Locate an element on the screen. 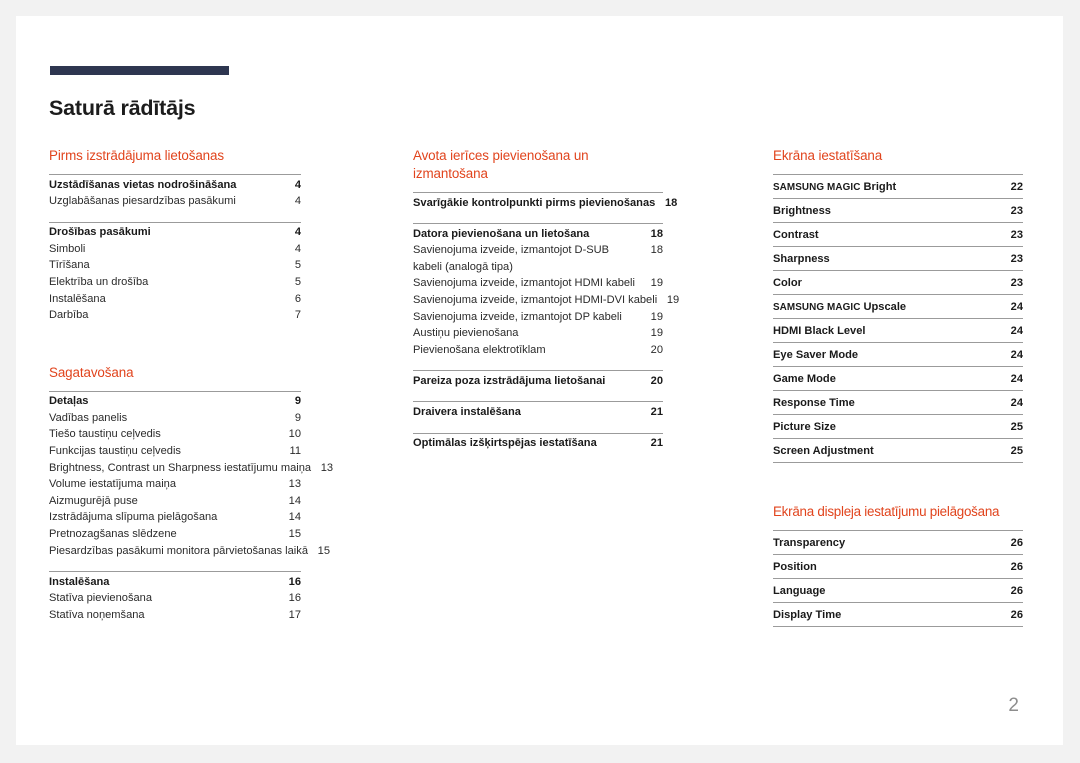 The height and width of the screenshot is (763, 1080). toc-entry: Response Time 24 is located at coordinates (898, 402).